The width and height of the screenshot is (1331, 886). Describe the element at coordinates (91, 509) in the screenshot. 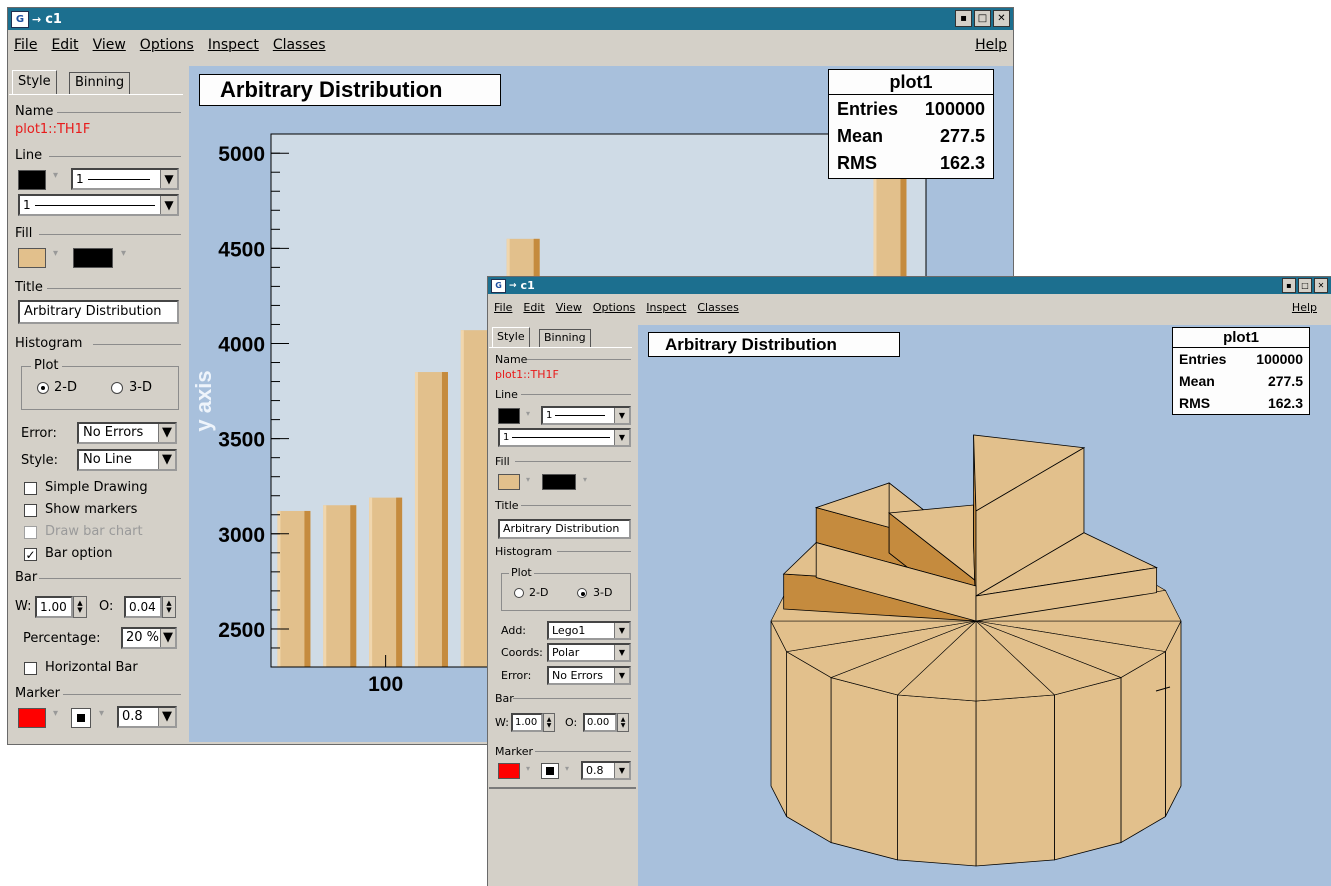

I see `show-markers-label: Show markers` at that location.